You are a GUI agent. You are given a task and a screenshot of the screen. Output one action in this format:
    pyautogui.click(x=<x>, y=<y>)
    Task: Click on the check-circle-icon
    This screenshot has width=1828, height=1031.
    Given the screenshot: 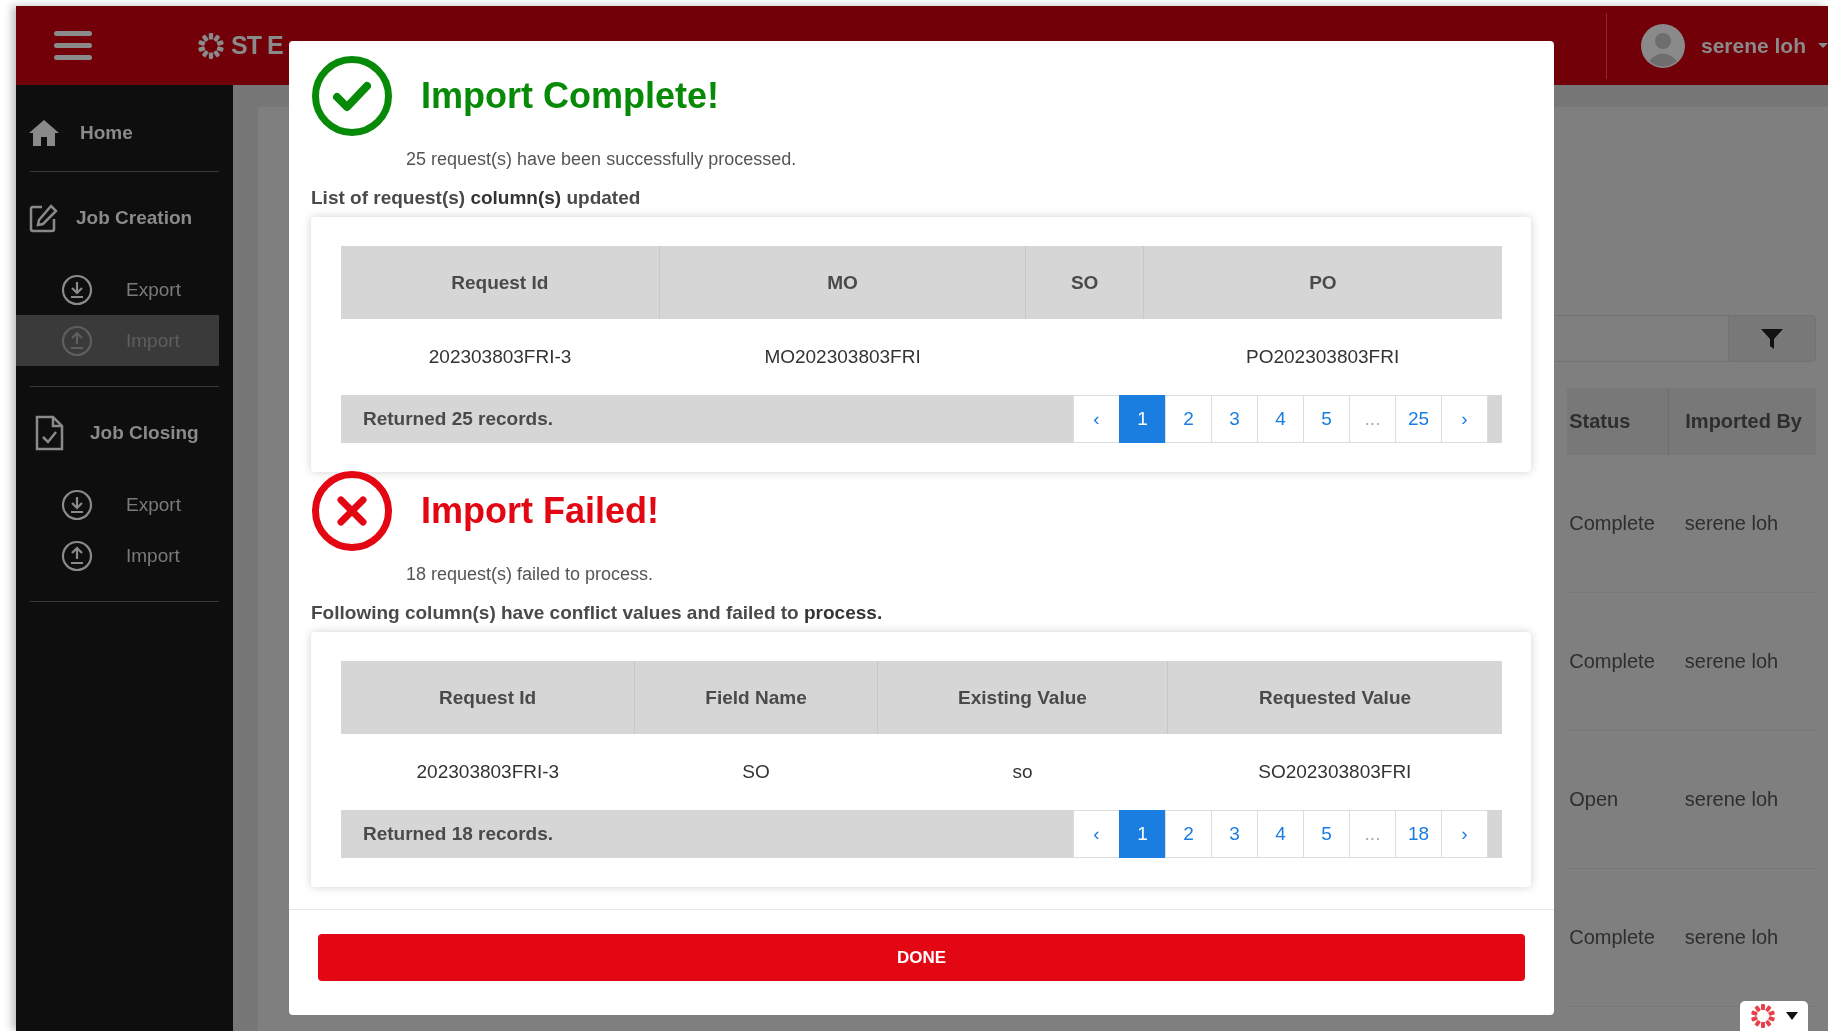 What is the action you would take?
    pyautogui.click(x=352, y=96)
    